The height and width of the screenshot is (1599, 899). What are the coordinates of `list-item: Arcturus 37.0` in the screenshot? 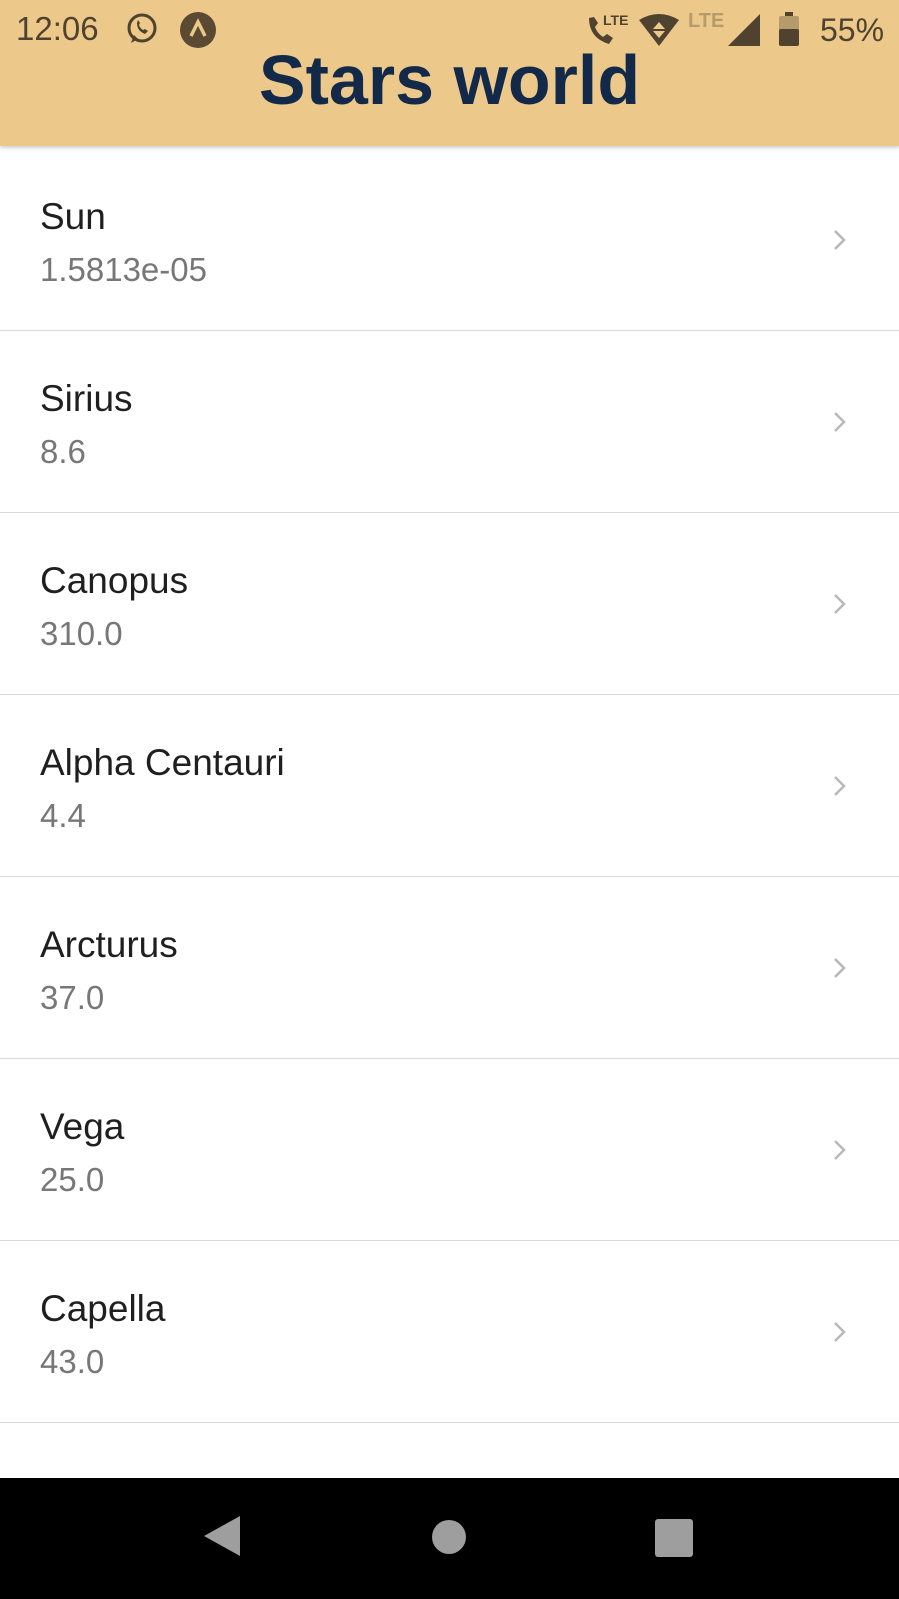 It's located at (449, 968).